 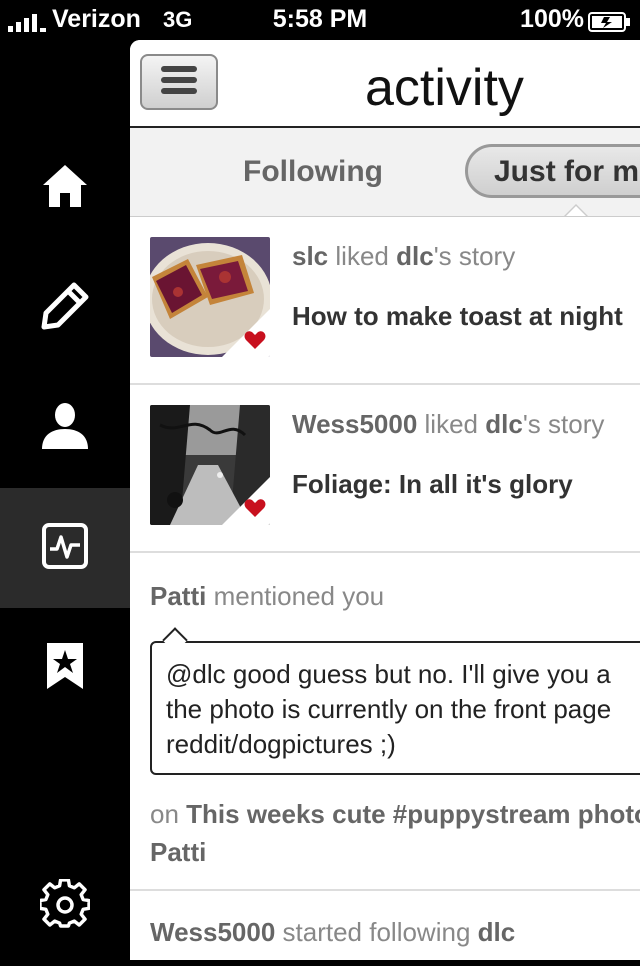 What do you see at coordinates (196, 674) in the screenshot?
I see `mention-handle: @dlc` at bounding box center [196, 674].